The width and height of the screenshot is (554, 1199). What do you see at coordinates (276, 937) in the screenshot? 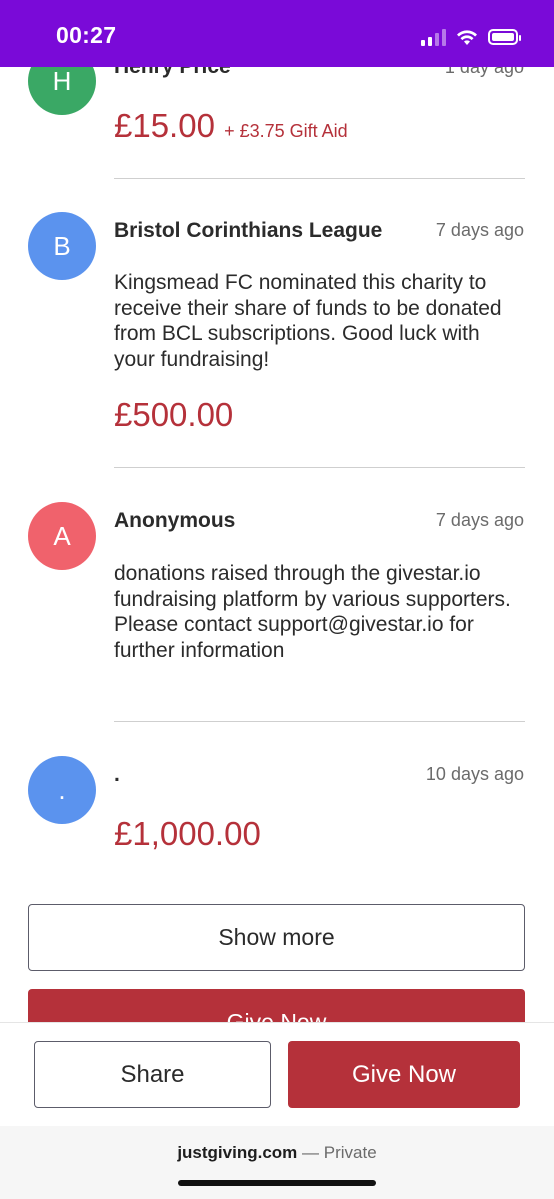
I see `show-more-button: Show more` at bounding box center [276, 937].